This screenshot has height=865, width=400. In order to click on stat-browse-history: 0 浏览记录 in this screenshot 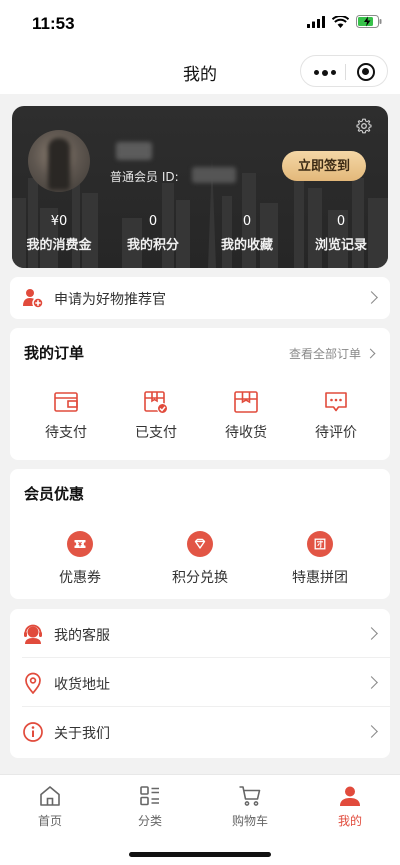, I will do `click(341, 237)`.